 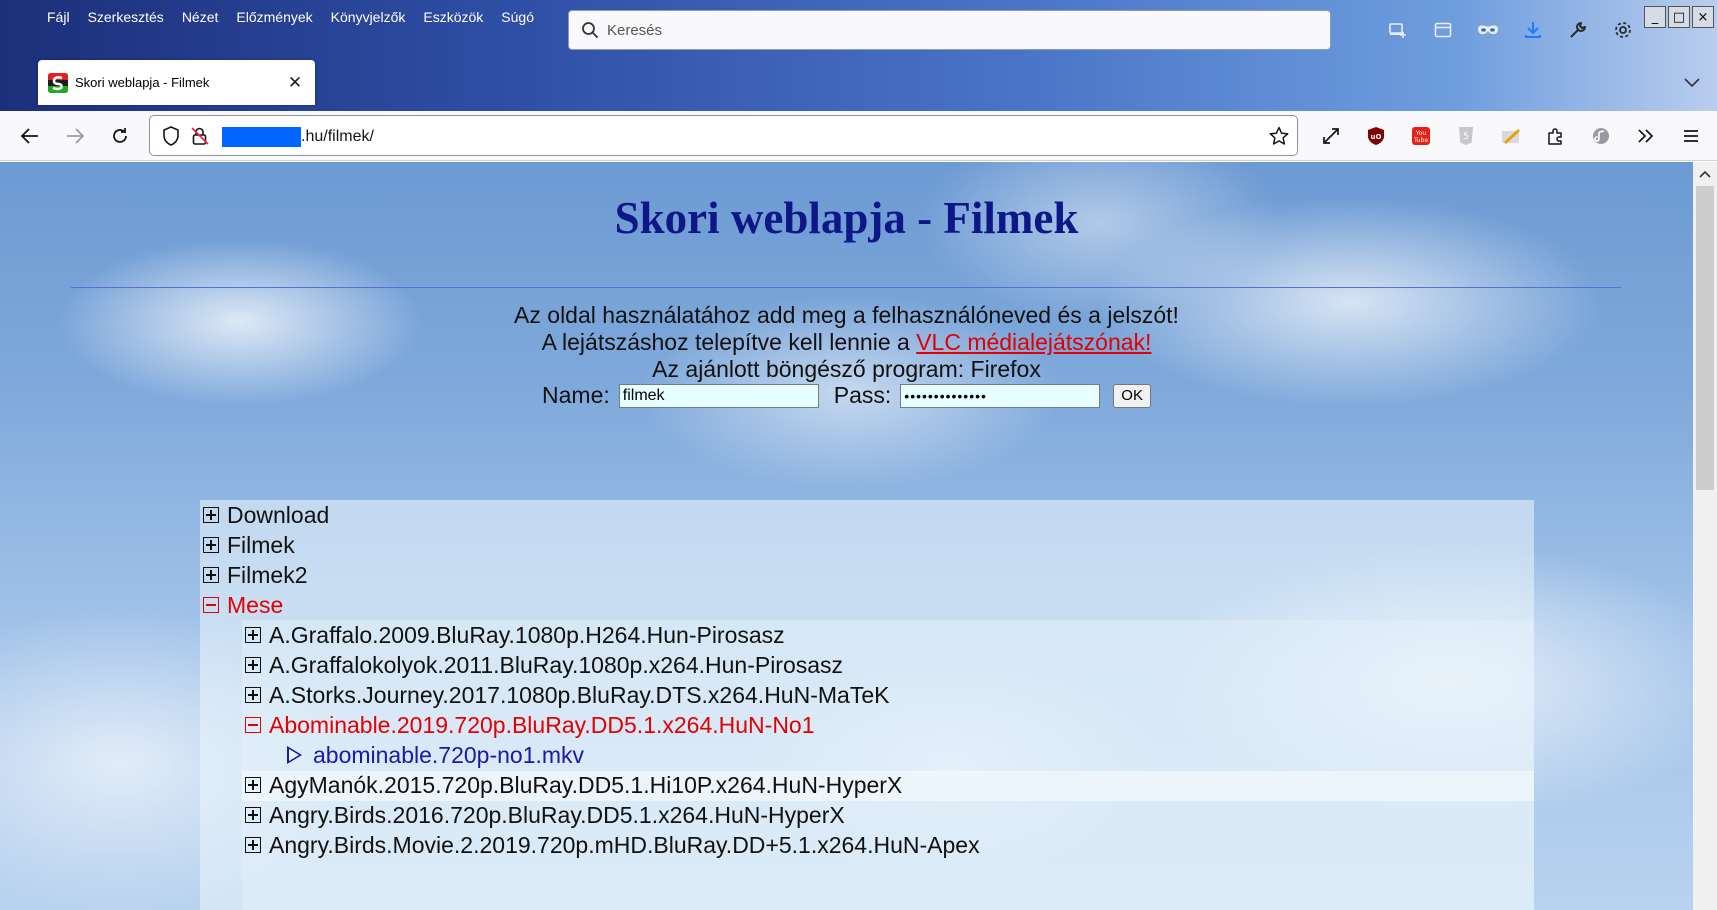 What do you see at coordinates (846, 369) in the screenshot?
I see `intro-line-3: Az ajánlott böngésző program: Firefox` at bounding box center [846, 369].